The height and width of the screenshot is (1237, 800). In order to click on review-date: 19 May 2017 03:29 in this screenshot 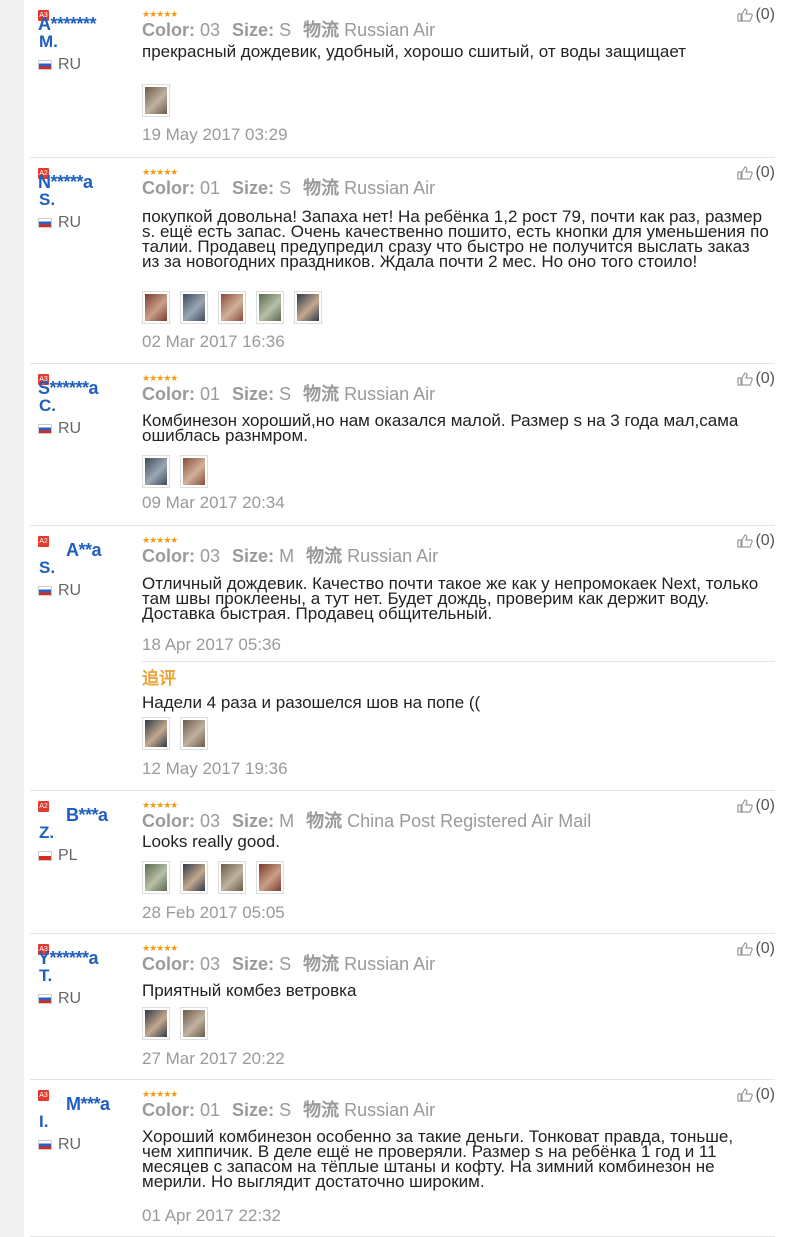, I will do `click(215, 134)`.